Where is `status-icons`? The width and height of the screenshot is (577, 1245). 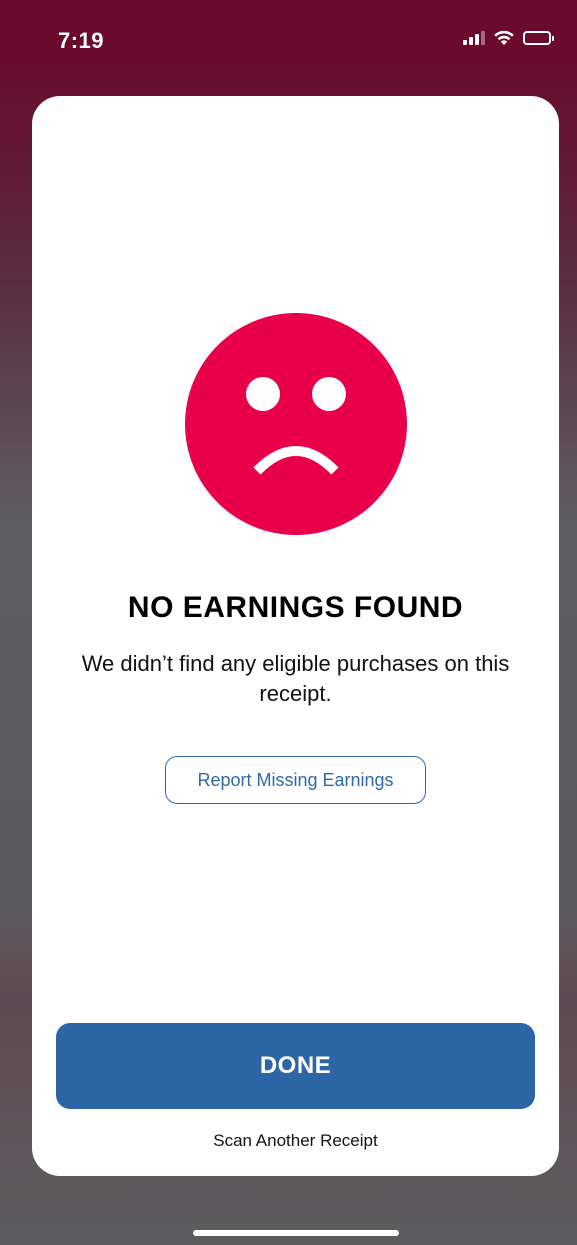
status-icons is located at coordinates (508, 38).